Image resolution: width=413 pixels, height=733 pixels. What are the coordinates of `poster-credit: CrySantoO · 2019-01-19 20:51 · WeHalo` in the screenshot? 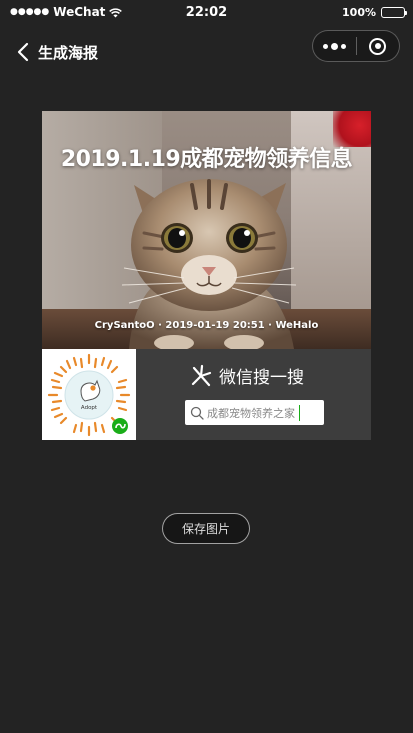 It's located at (206, 325).